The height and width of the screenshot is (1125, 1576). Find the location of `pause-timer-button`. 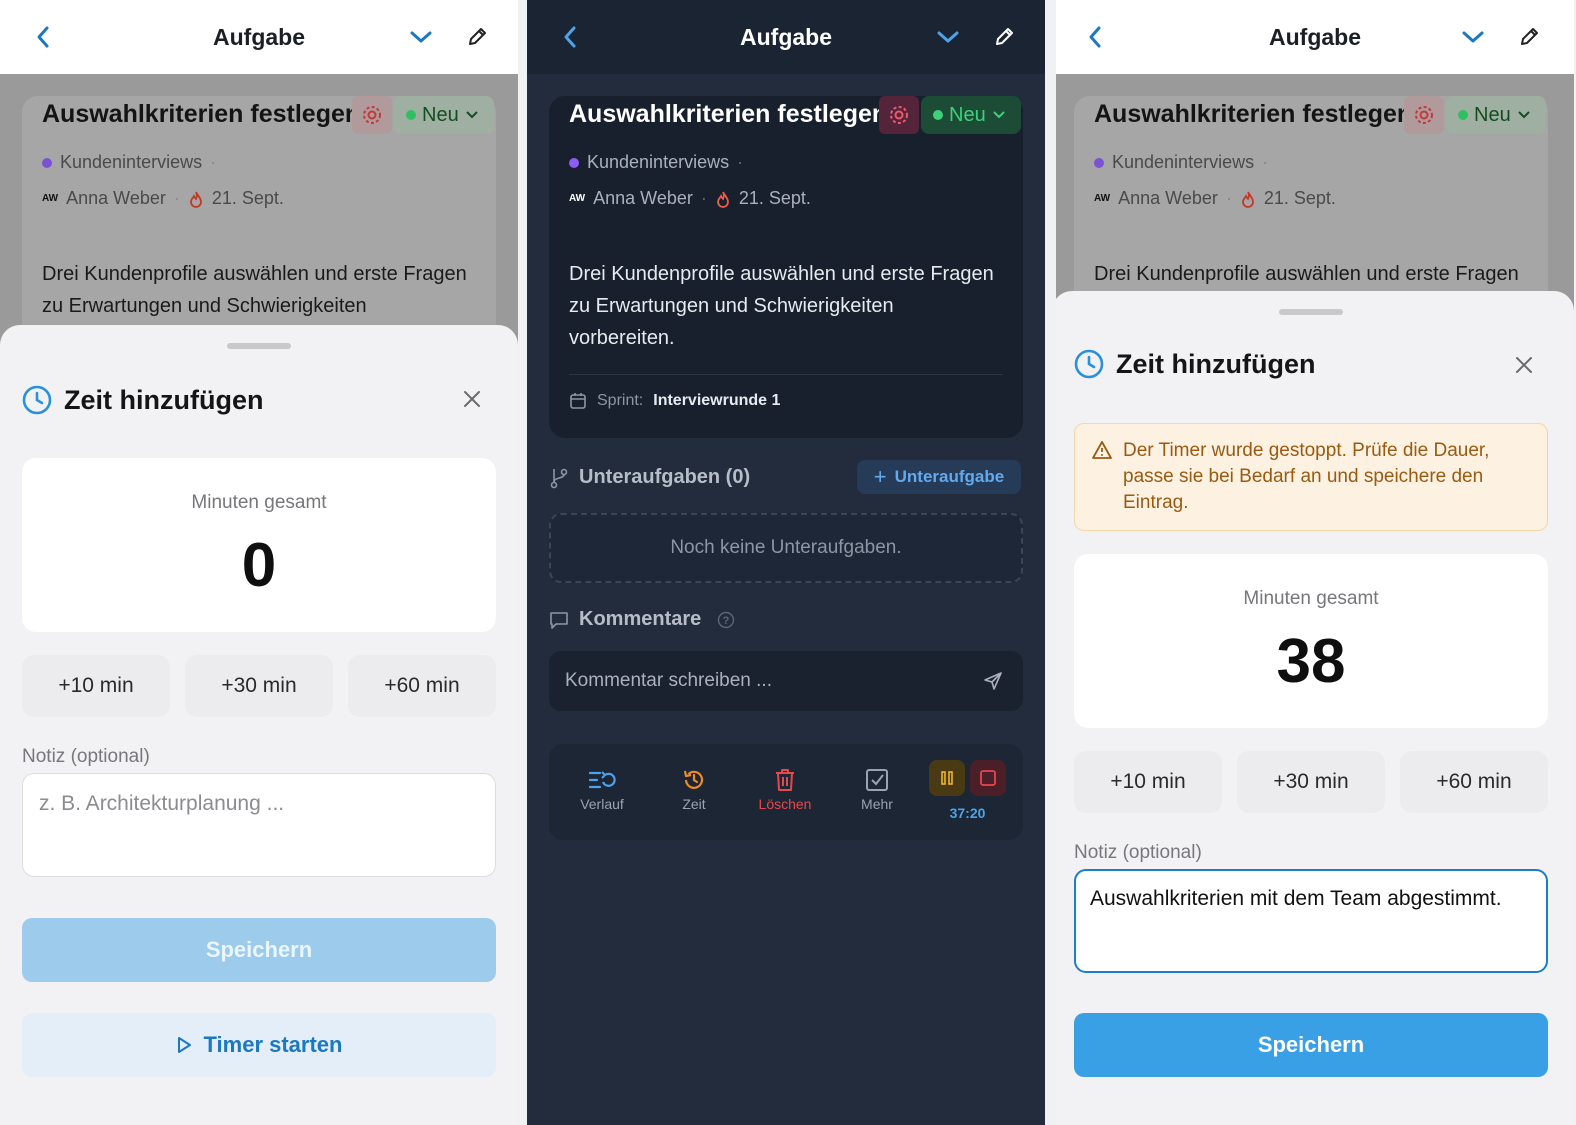

pause-timer-button is located at coordinates (947, 778).